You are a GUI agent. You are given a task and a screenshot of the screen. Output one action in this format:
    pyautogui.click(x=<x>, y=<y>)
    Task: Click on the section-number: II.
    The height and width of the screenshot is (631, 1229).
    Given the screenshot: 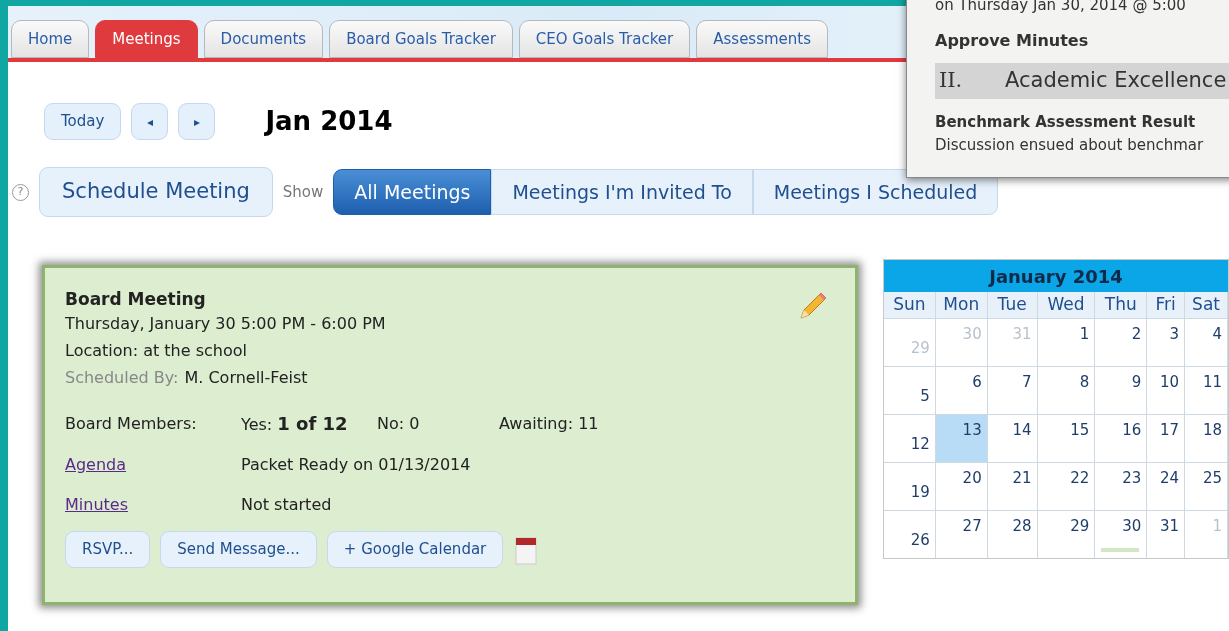 What is the action you would take?
    pyautogui.click(x=951, y=81)
    